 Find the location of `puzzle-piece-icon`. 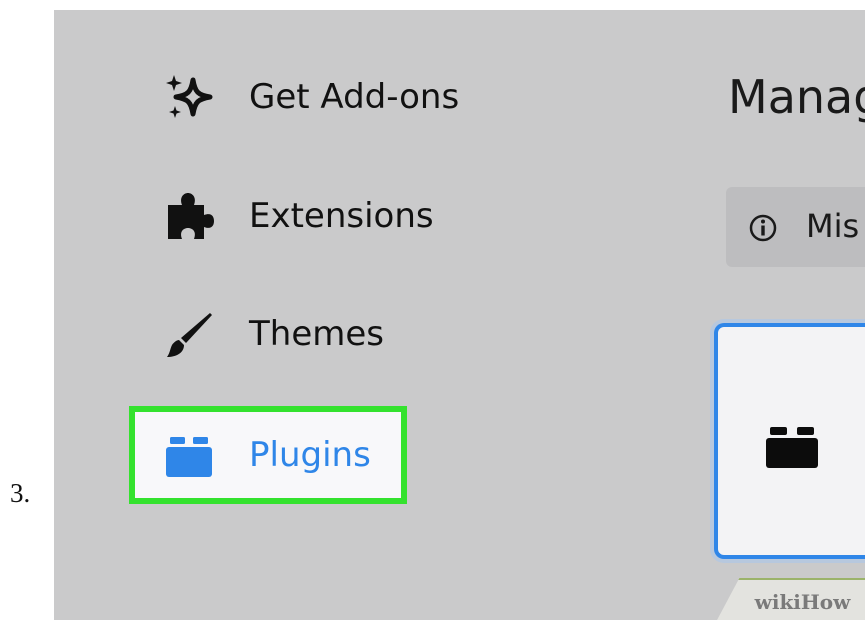

puzzle-piece-icon is located at coordinates (189, 216).